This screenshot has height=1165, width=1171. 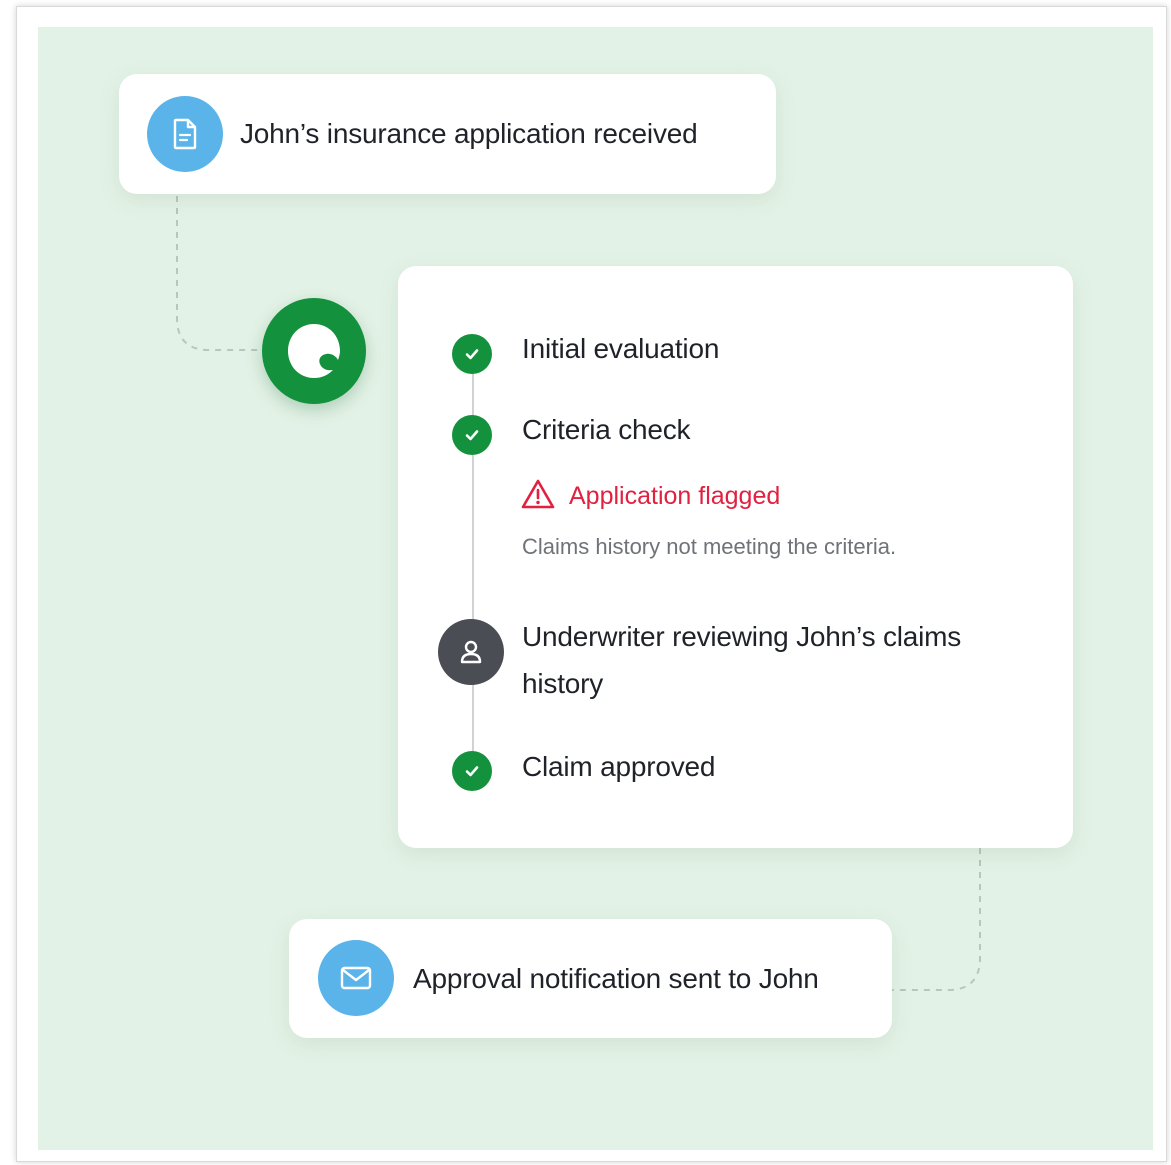 What do you see at coordinates (616, 978) in the screenshot?
I see `approval-notification-label: Approval notification sent to John` at bounding box center [616, 978].